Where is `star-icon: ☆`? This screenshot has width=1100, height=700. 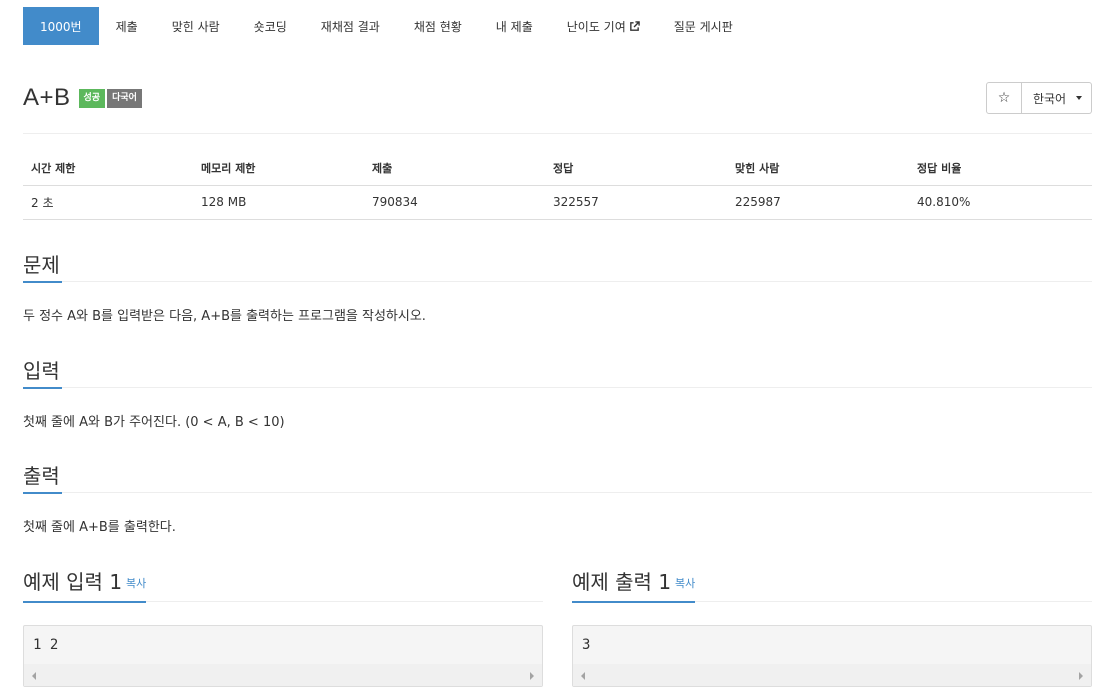
star-icon: ☆ is located at coordinates (1004, 98).